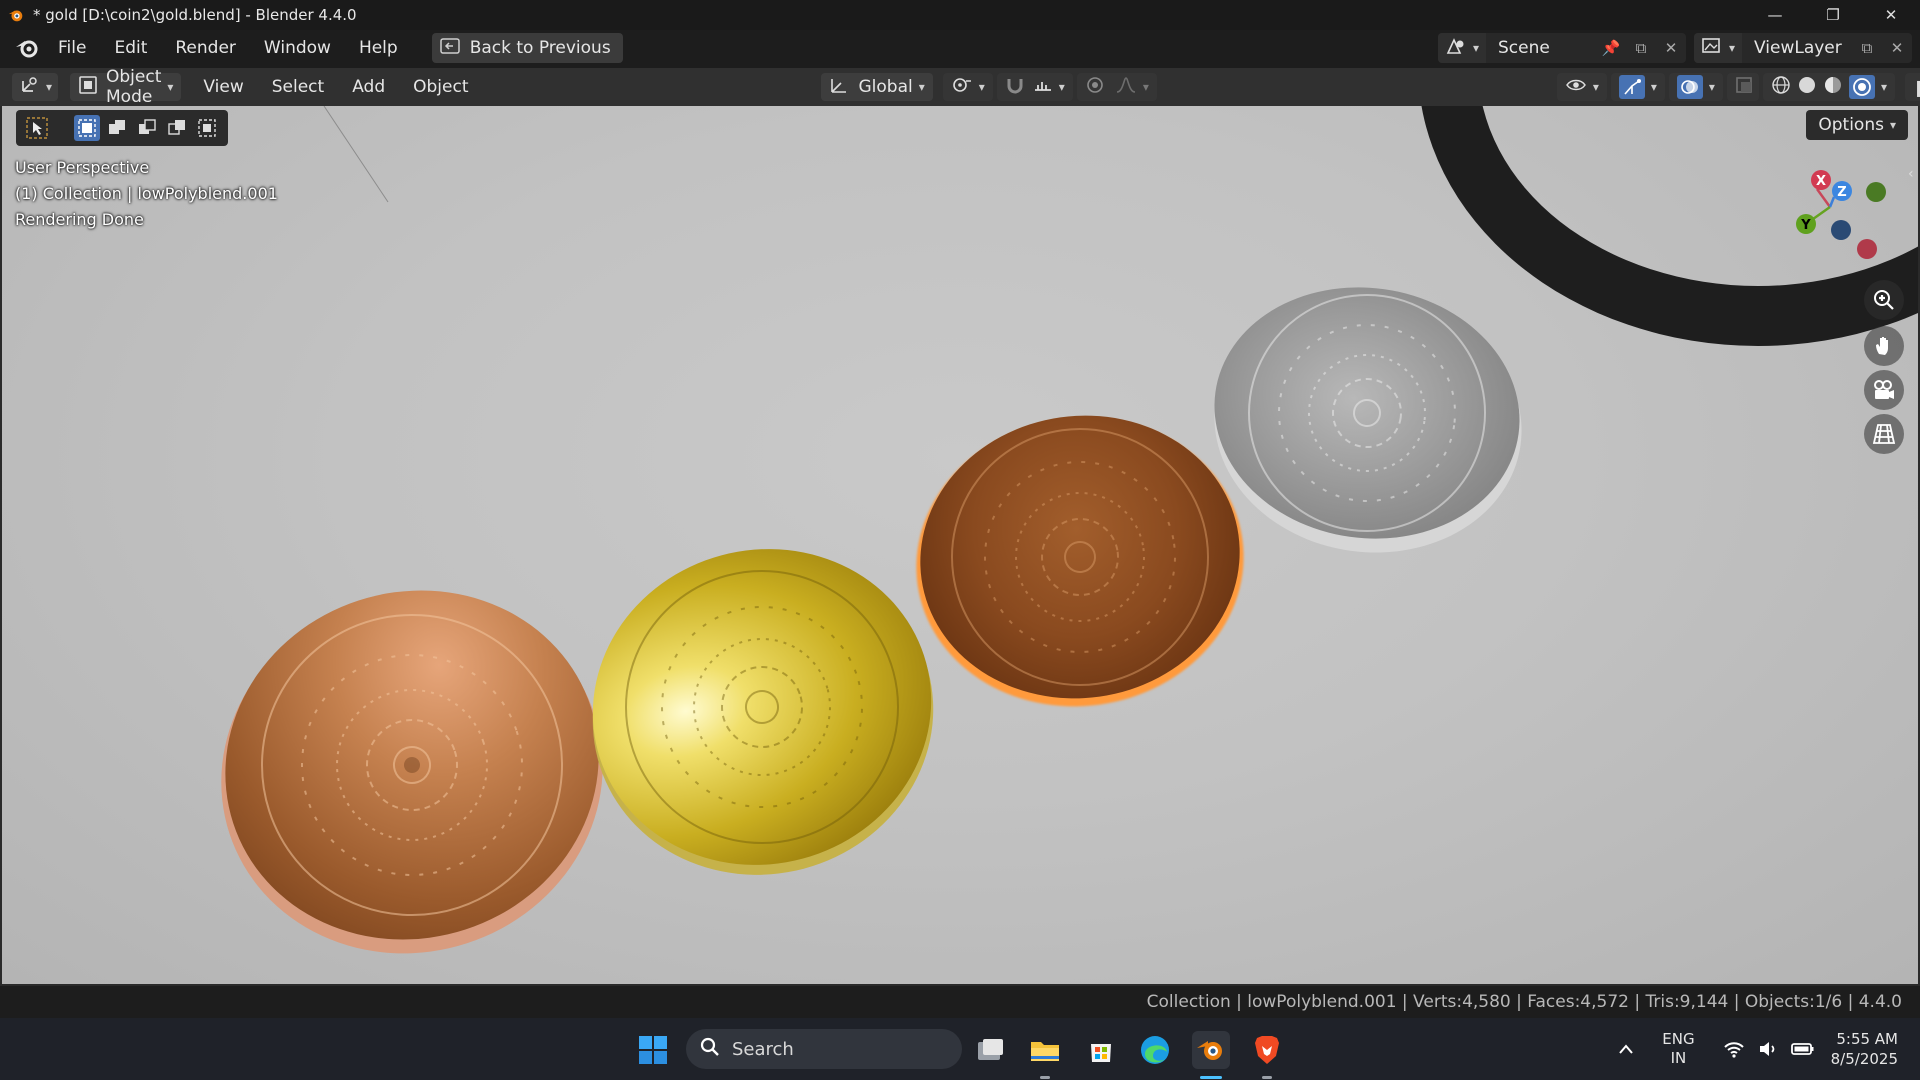  I want to click on header-menu-view: View, so click(223, 87).